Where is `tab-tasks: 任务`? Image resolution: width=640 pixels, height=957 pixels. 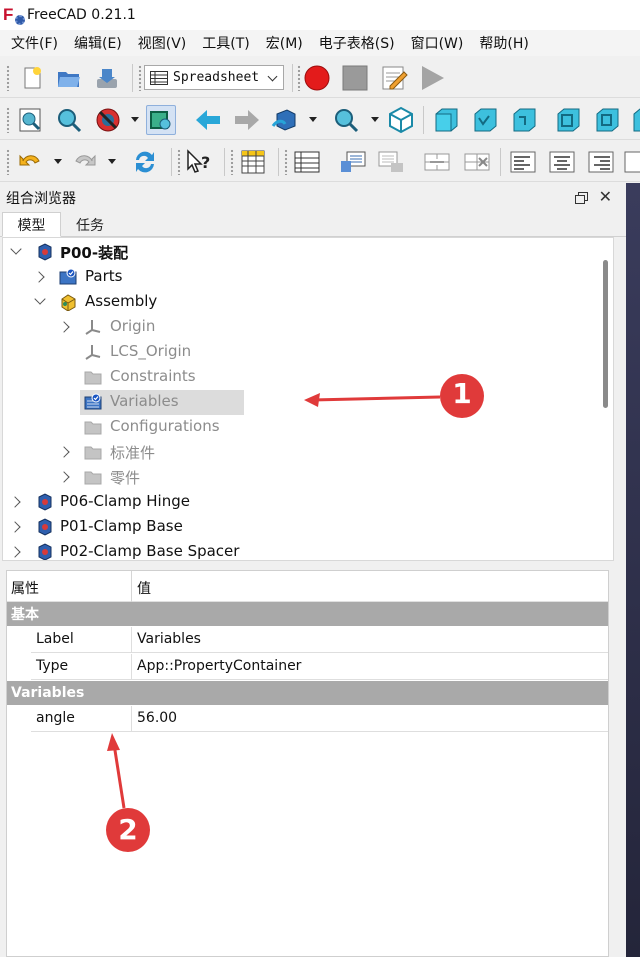
tab-tasks: 任务 is located at coordinates (90, 224).